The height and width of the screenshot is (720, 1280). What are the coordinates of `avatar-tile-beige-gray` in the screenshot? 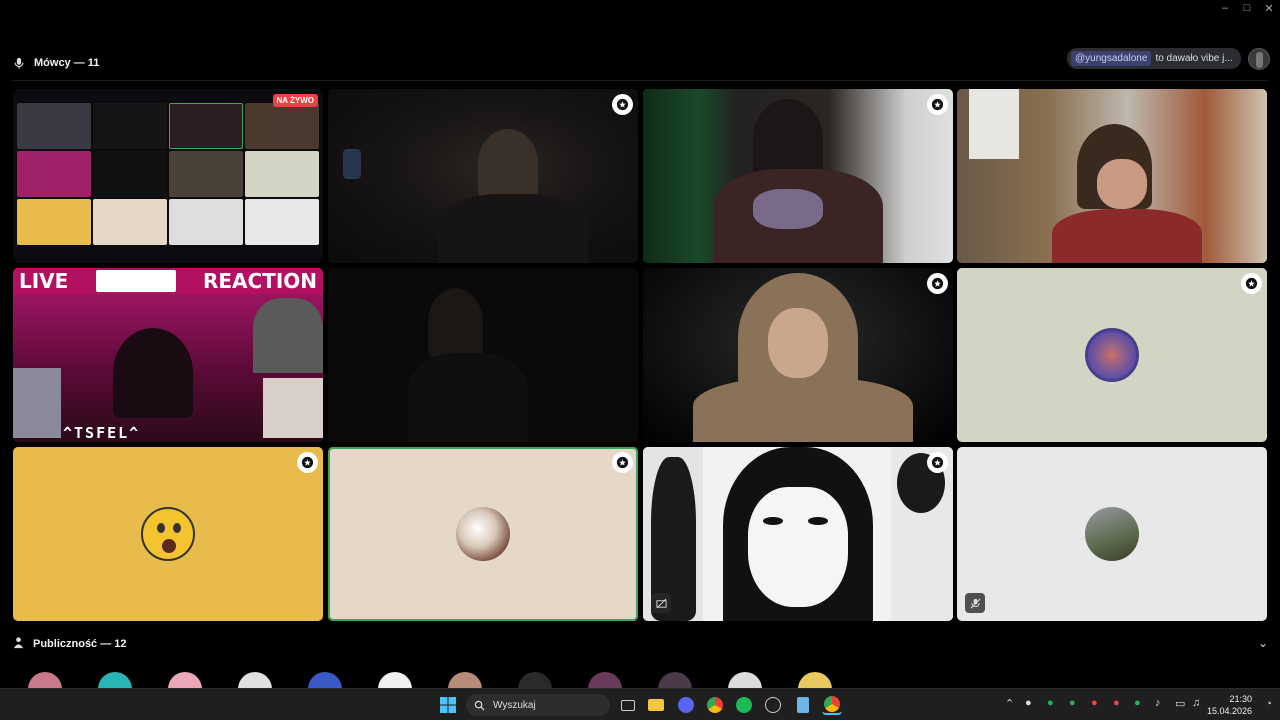 It's located at (1112, 355).